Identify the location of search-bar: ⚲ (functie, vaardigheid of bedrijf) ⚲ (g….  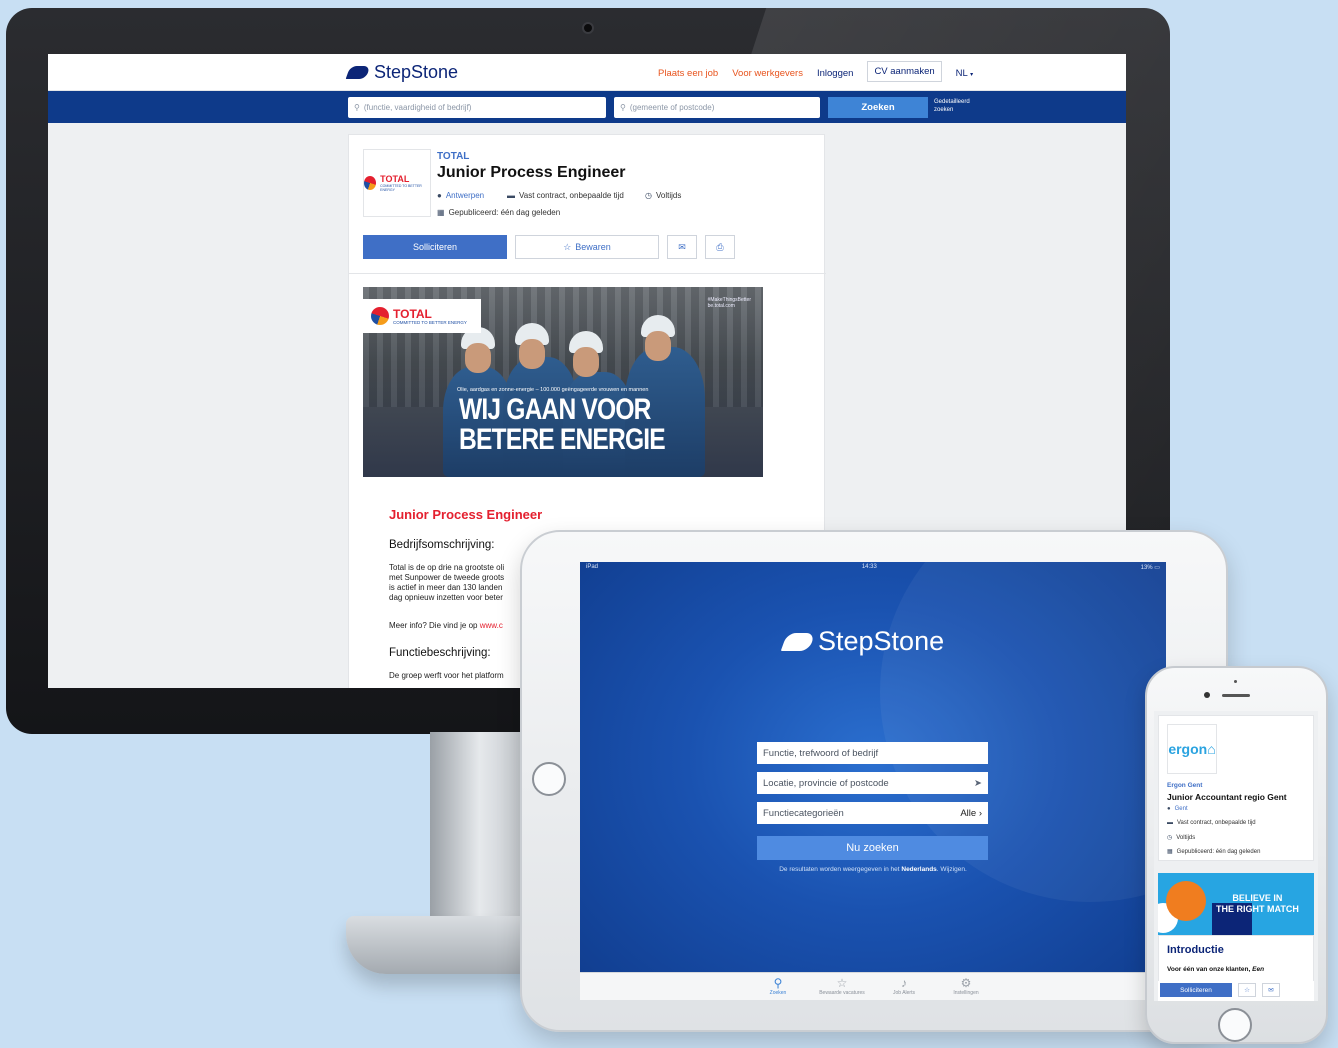
(587, 107).